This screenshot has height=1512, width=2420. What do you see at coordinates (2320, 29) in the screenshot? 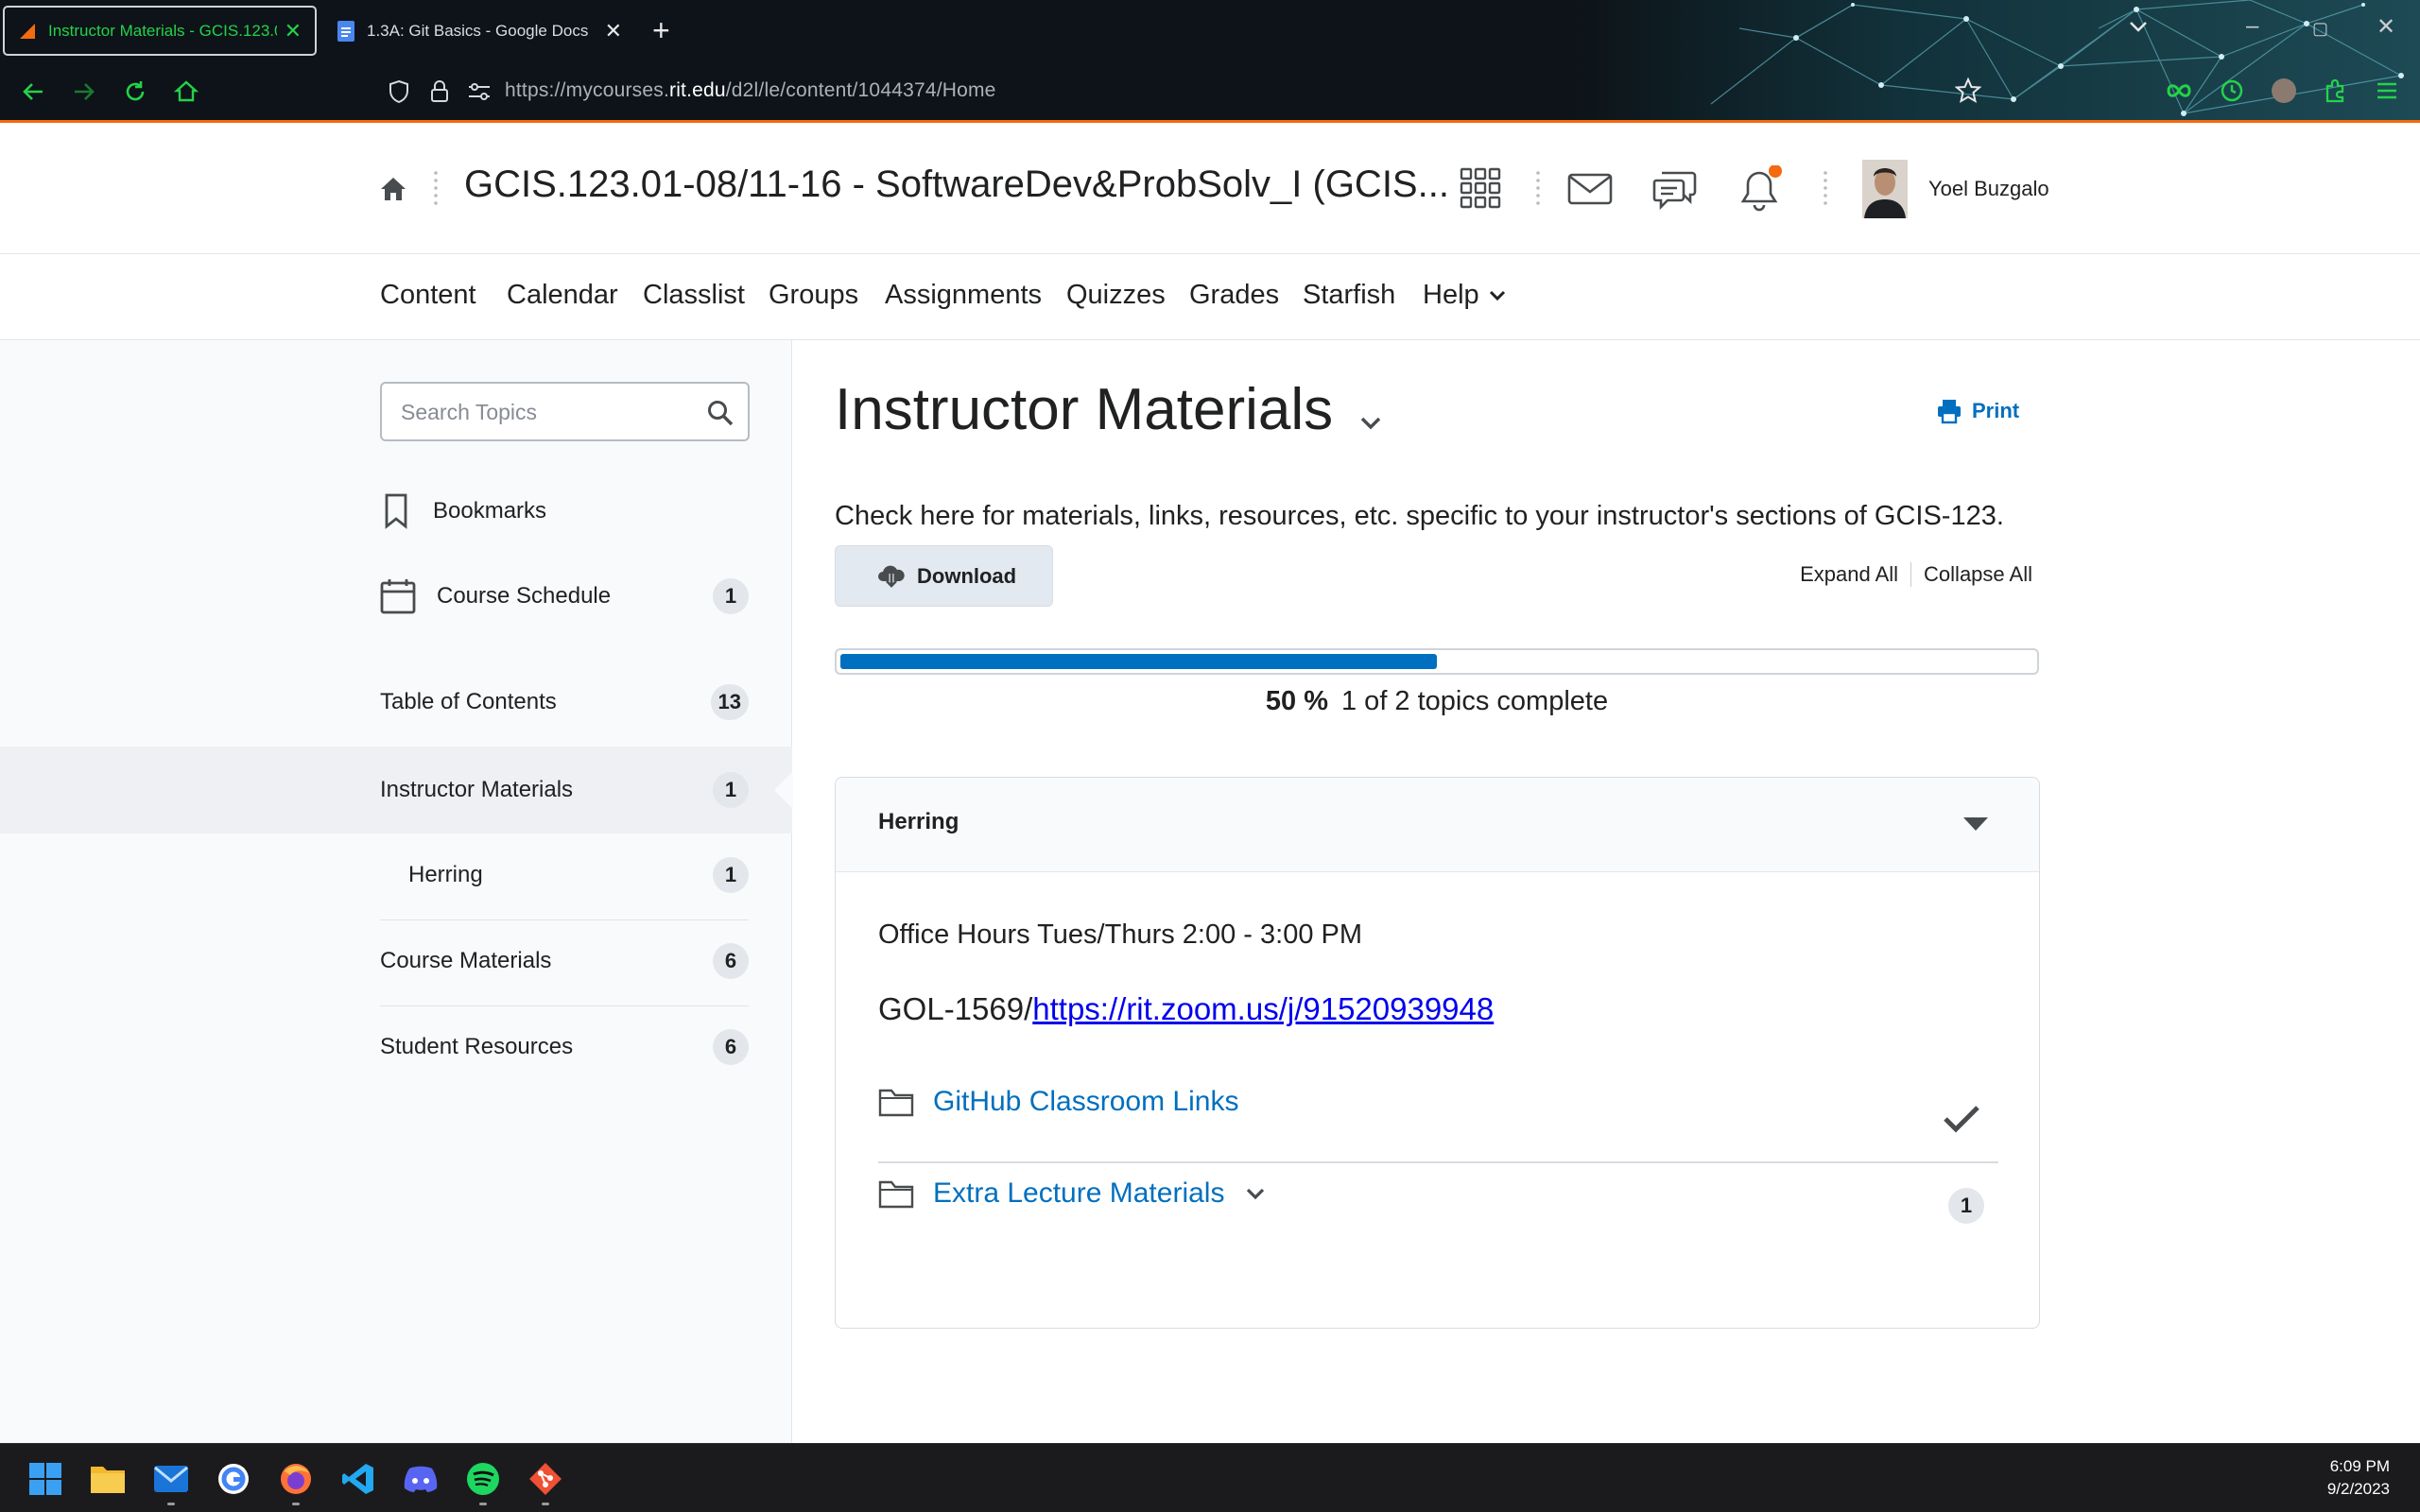
I see `maximize-window-icon: ▢` at bounding box center [2320, 29].